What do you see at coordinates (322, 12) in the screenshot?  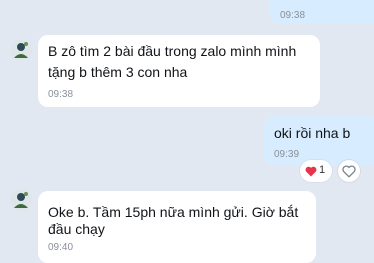 I see `outgoing-message-bubble: 09:38` at bounding box center [322, 12].